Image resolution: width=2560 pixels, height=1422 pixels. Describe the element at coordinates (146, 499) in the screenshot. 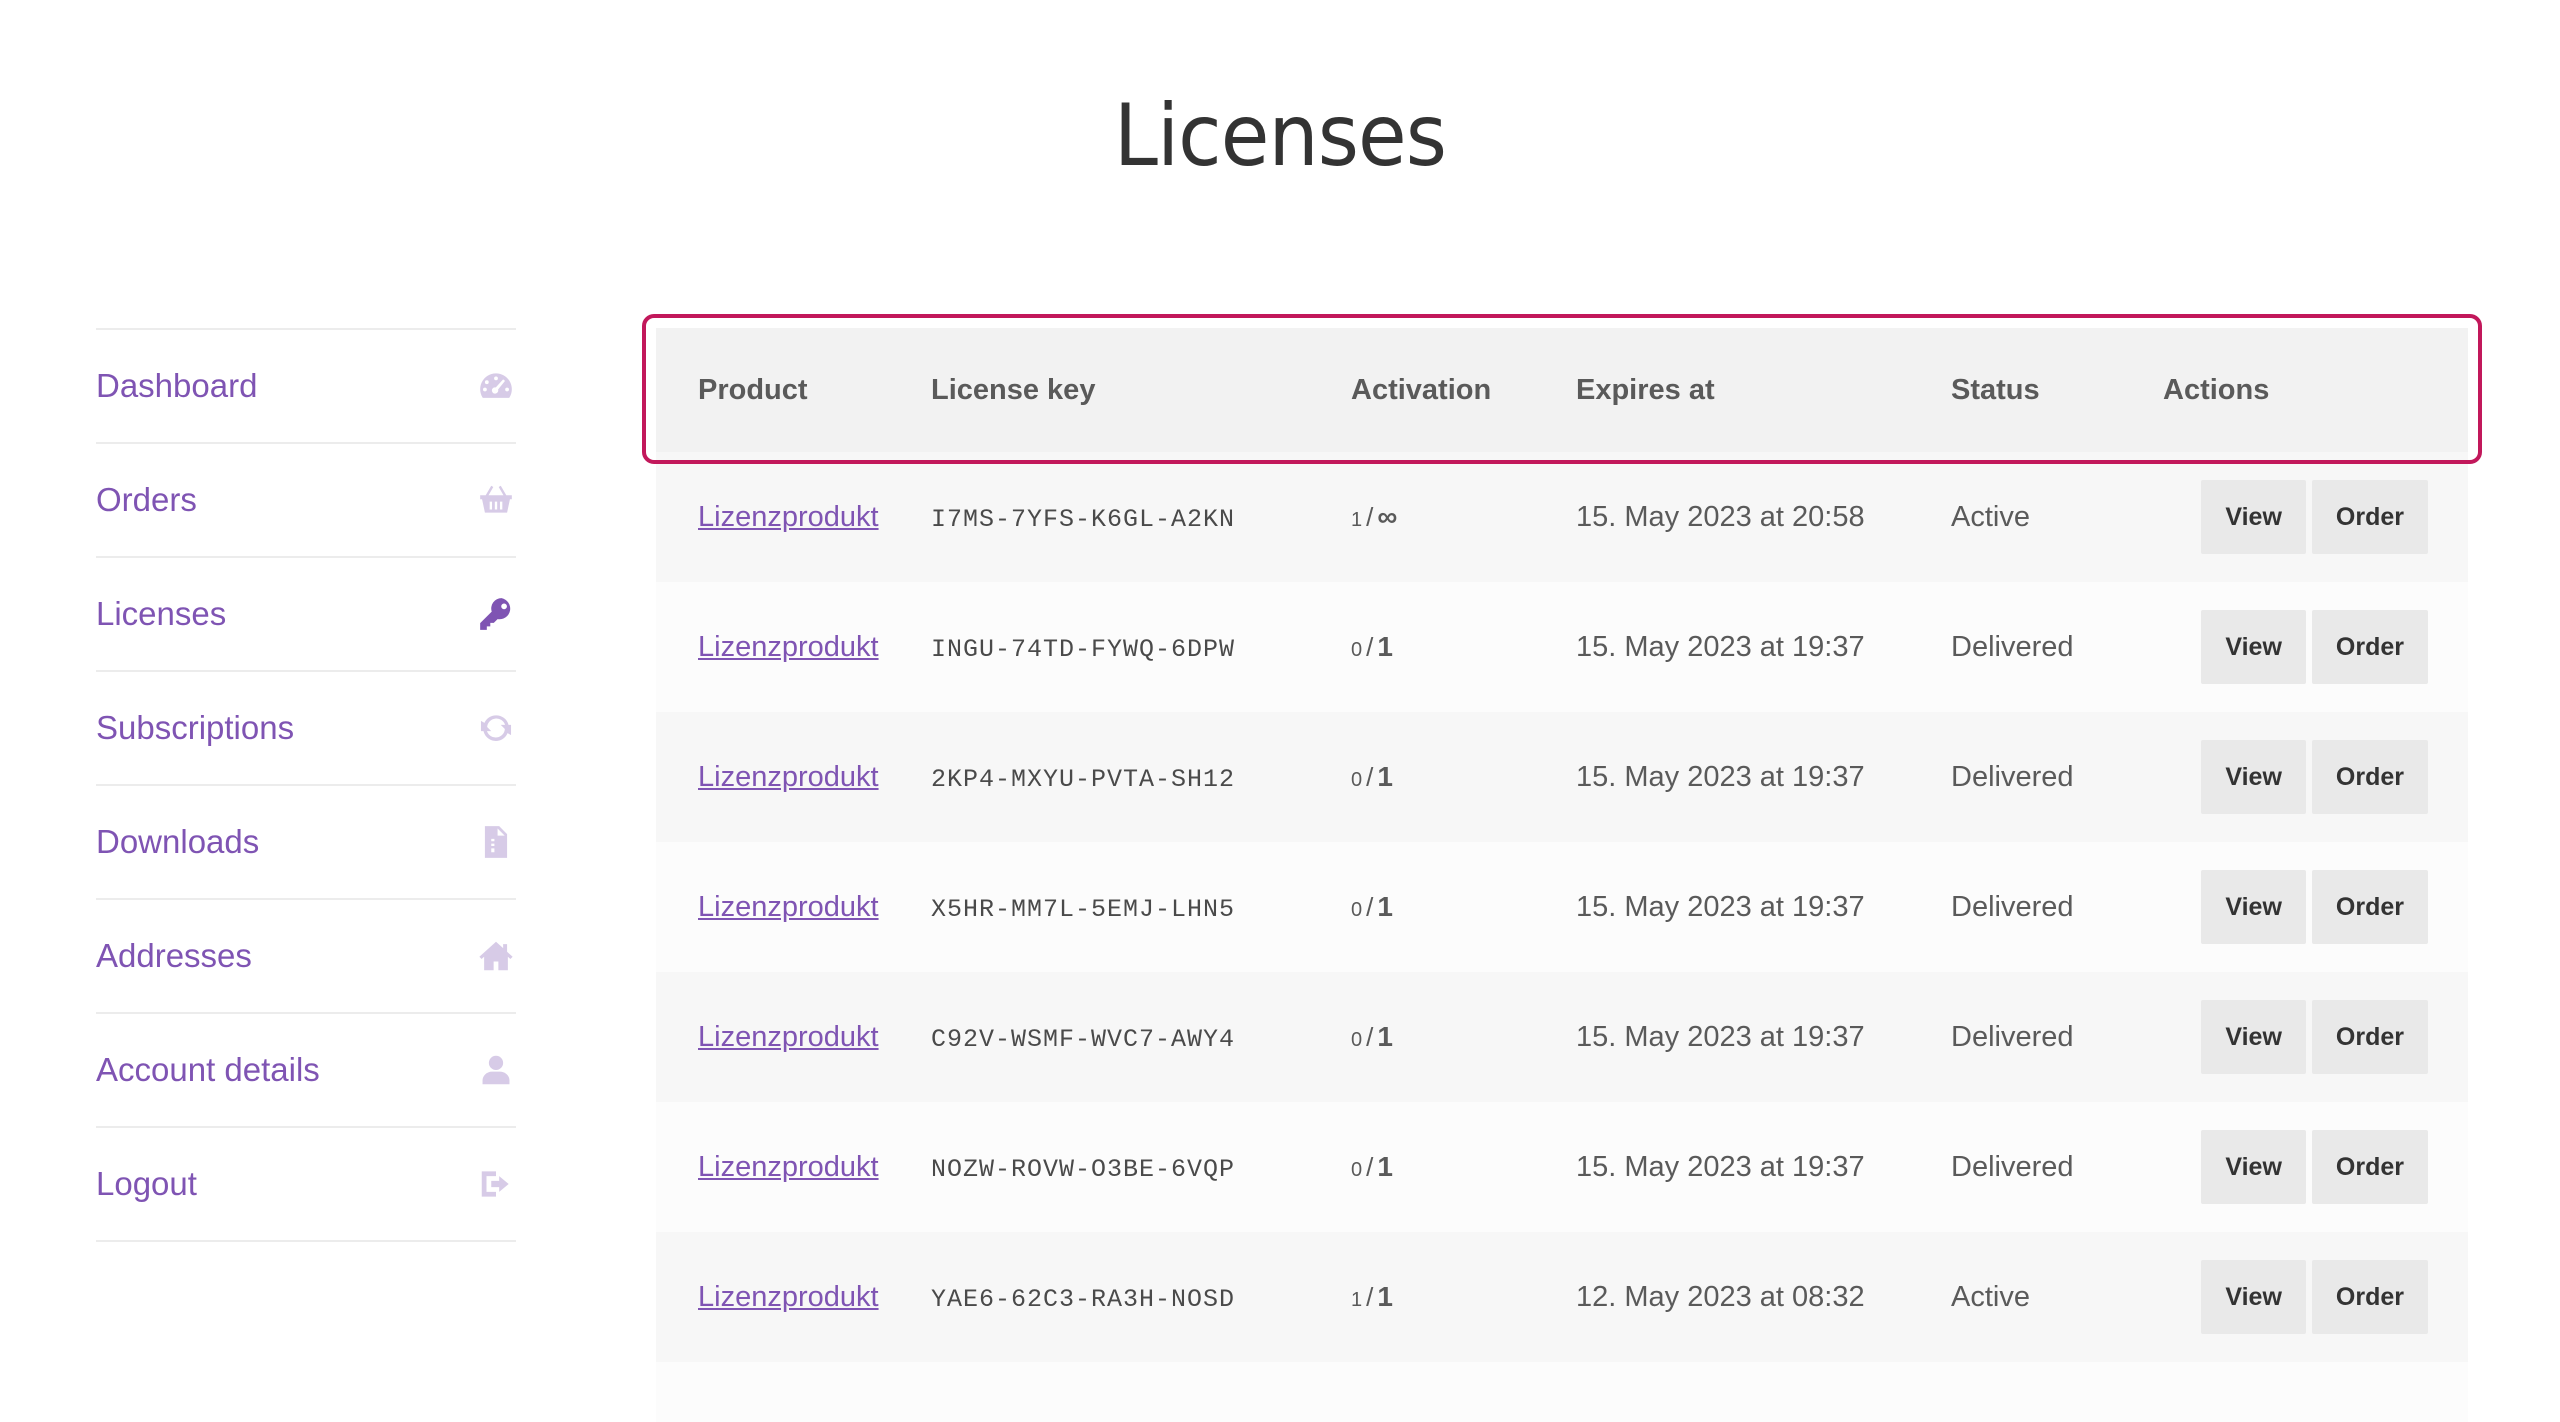

I see `sidebar-item-label: Orders` at that location.